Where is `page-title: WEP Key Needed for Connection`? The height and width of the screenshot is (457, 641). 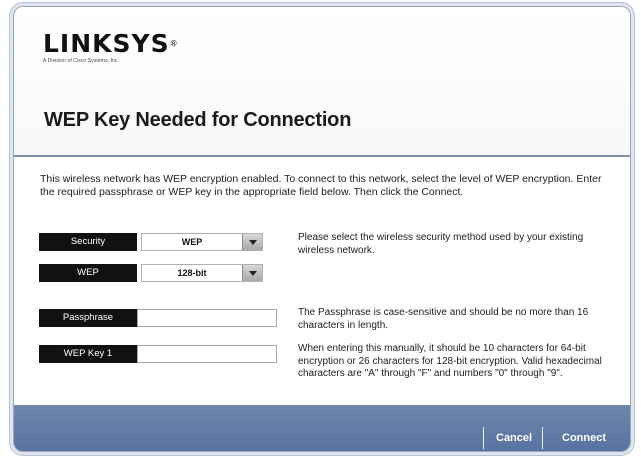
page-title: WEP Key Needed for Connection is located at coordinates (198, 120).